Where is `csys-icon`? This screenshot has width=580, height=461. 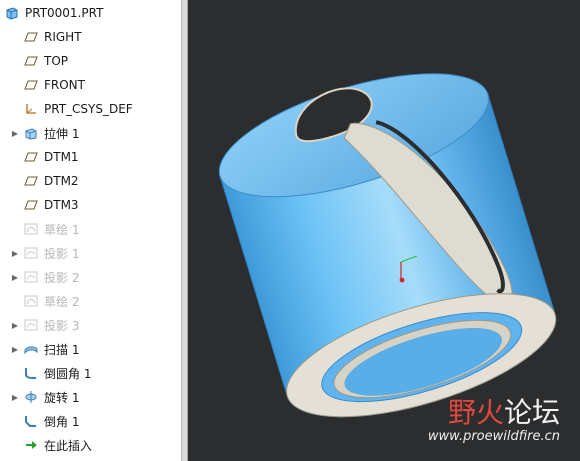
csys-icon is located at coordinates (31, 109).